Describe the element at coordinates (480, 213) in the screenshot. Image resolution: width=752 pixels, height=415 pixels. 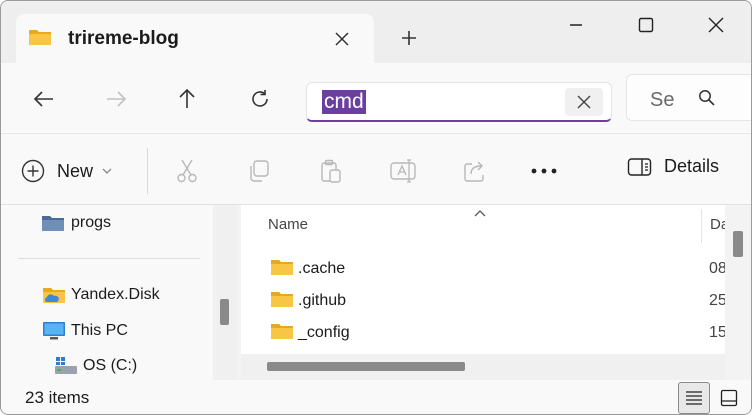
I see `sort-ascending-icon` at that location.